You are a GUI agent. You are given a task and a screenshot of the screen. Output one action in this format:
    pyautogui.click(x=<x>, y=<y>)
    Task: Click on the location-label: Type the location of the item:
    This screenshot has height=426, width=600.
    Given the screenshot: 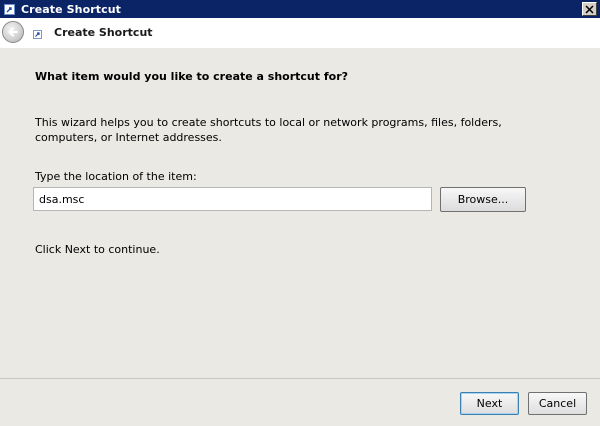 What is the action you would take?
    pyautogui.click(x=116, y=176)
    